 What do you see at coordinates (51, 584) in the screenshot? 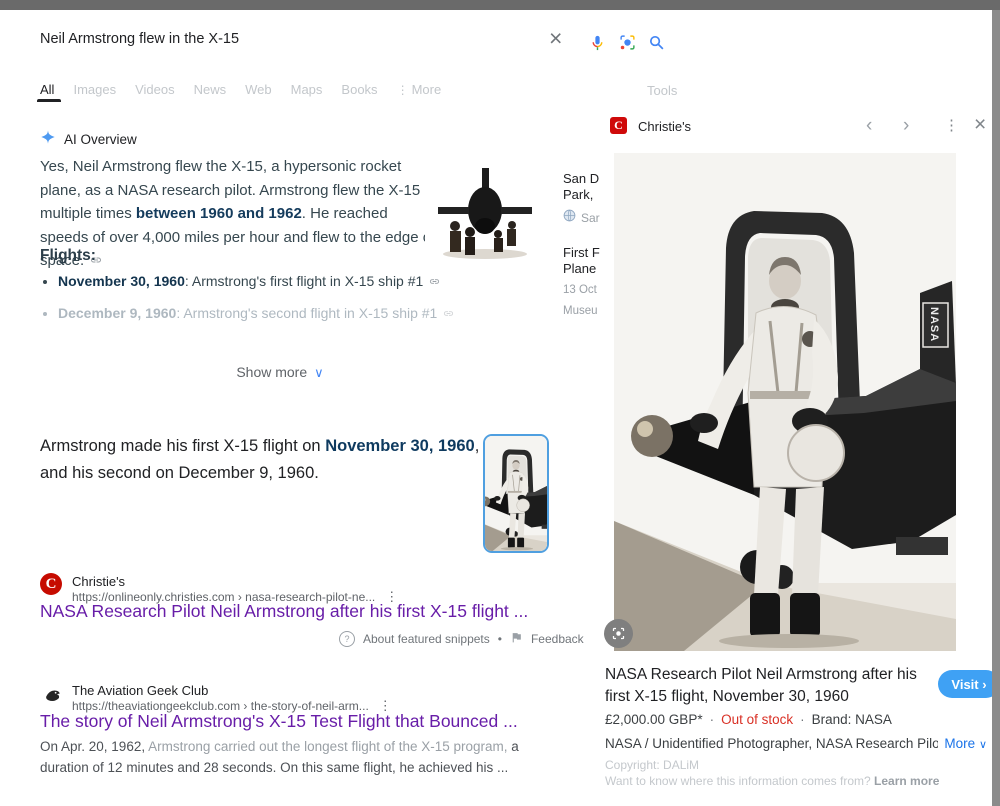
I see `christies-favicon: C` at bounding box center [51, 584].